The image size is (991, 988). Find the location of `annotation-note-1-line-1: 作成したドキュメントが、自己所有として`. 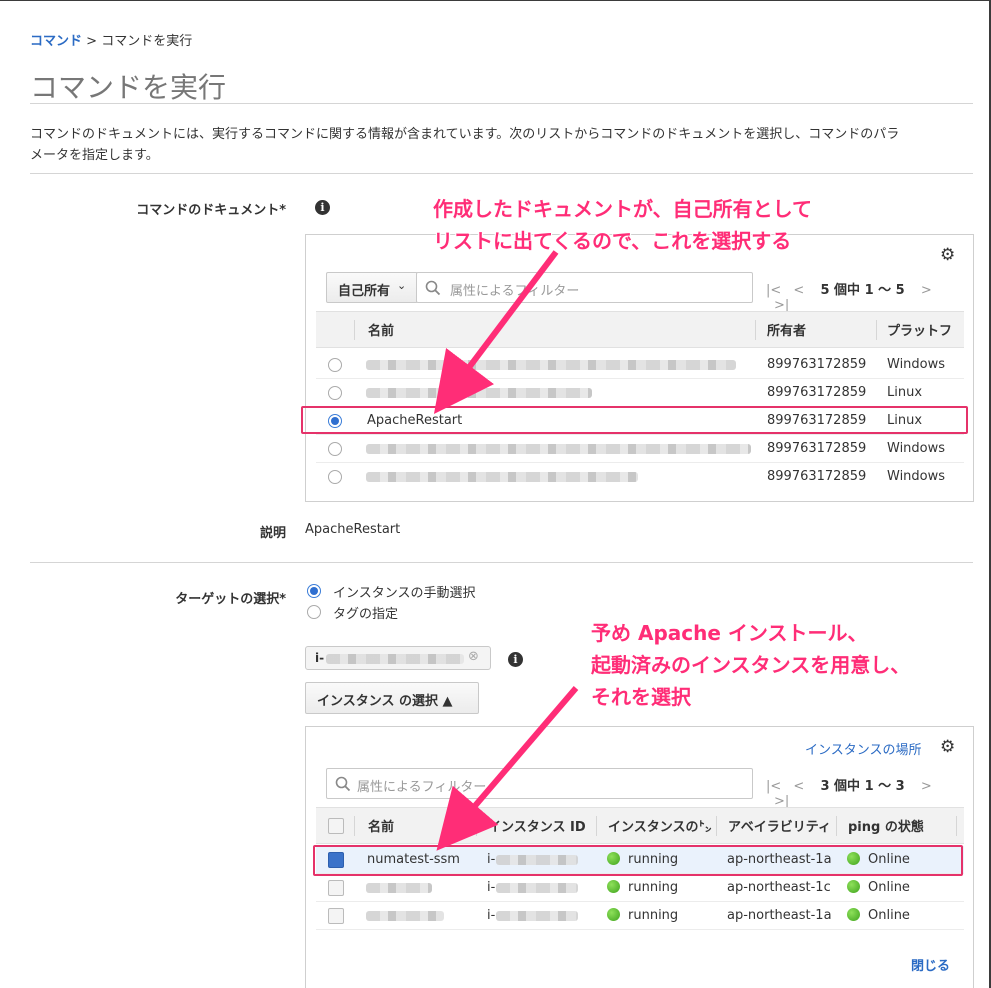

annotation-note-1-line-1: 作成したドキュメントが、自己所有として is located at coordinates (622, 209).